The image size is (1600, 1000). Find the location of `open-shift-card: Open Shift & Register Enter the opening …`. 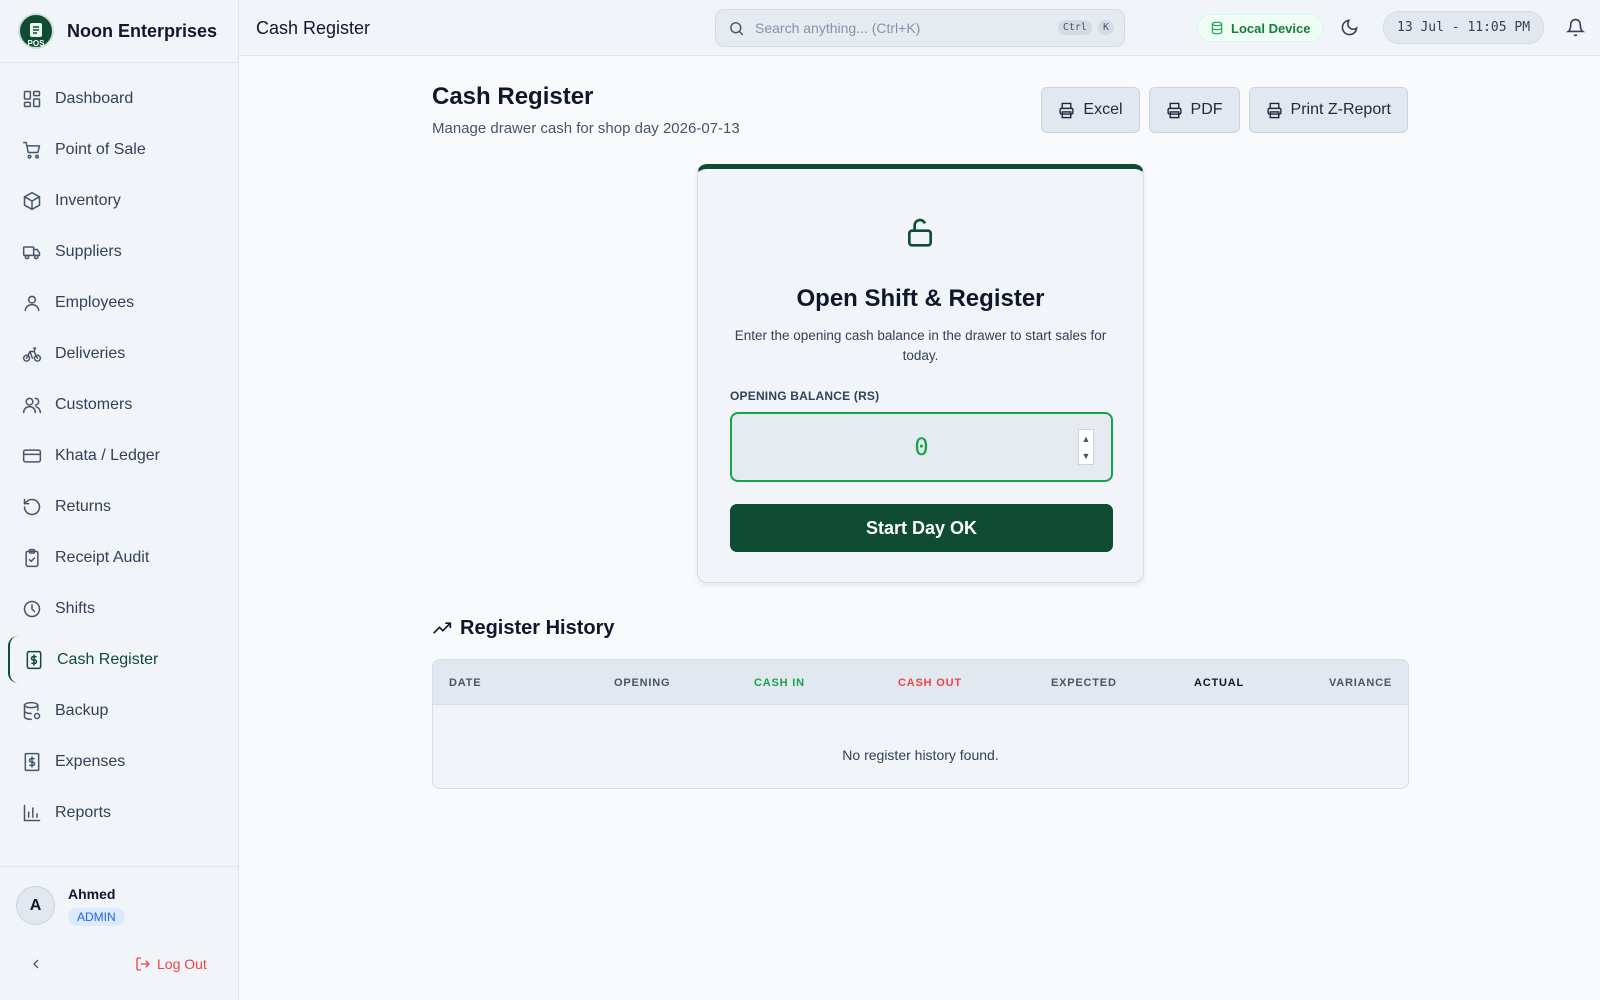

open-shift-card: Open Shift & Register Enter the opening … is located at coordinates (920, 373).